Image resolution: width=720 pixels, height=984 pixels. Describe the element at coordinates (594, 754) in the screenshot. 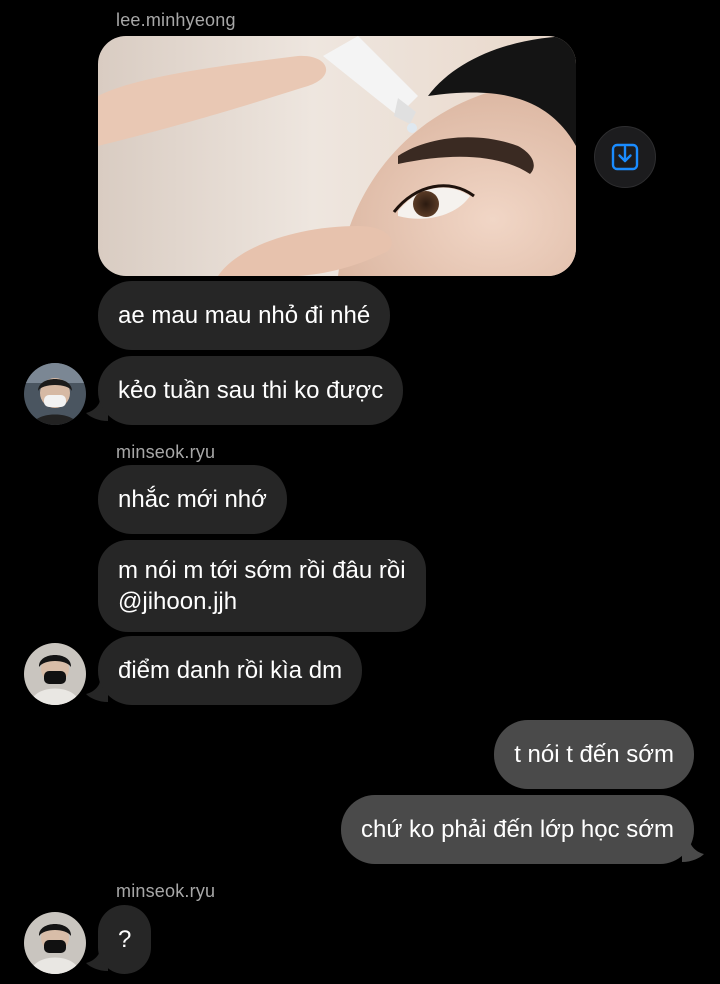

I see `outgoing-message-bubble: t nói t đến sớm` at that location.